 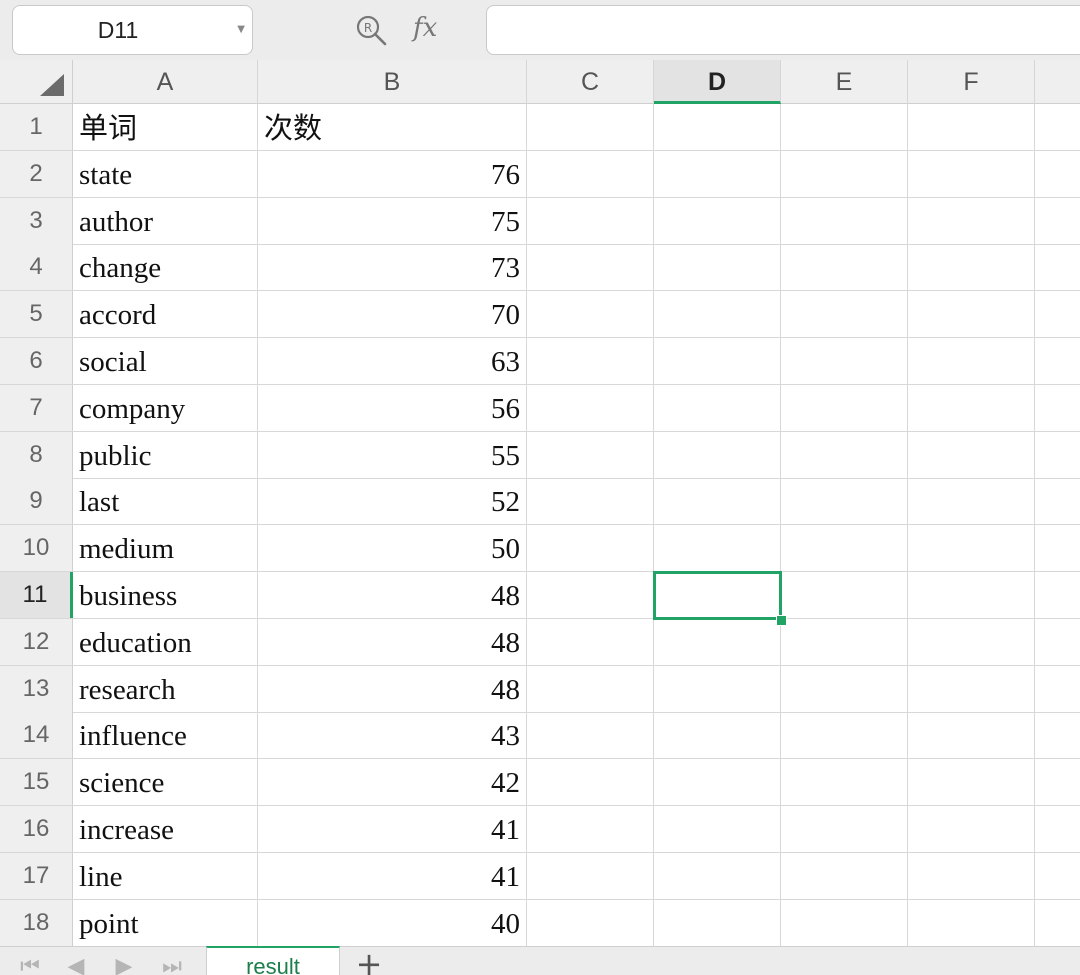 What do you see at coordinates (392, 454) in the screenshot?
I see `cell-count: 55` at bounding box center [392, 454].